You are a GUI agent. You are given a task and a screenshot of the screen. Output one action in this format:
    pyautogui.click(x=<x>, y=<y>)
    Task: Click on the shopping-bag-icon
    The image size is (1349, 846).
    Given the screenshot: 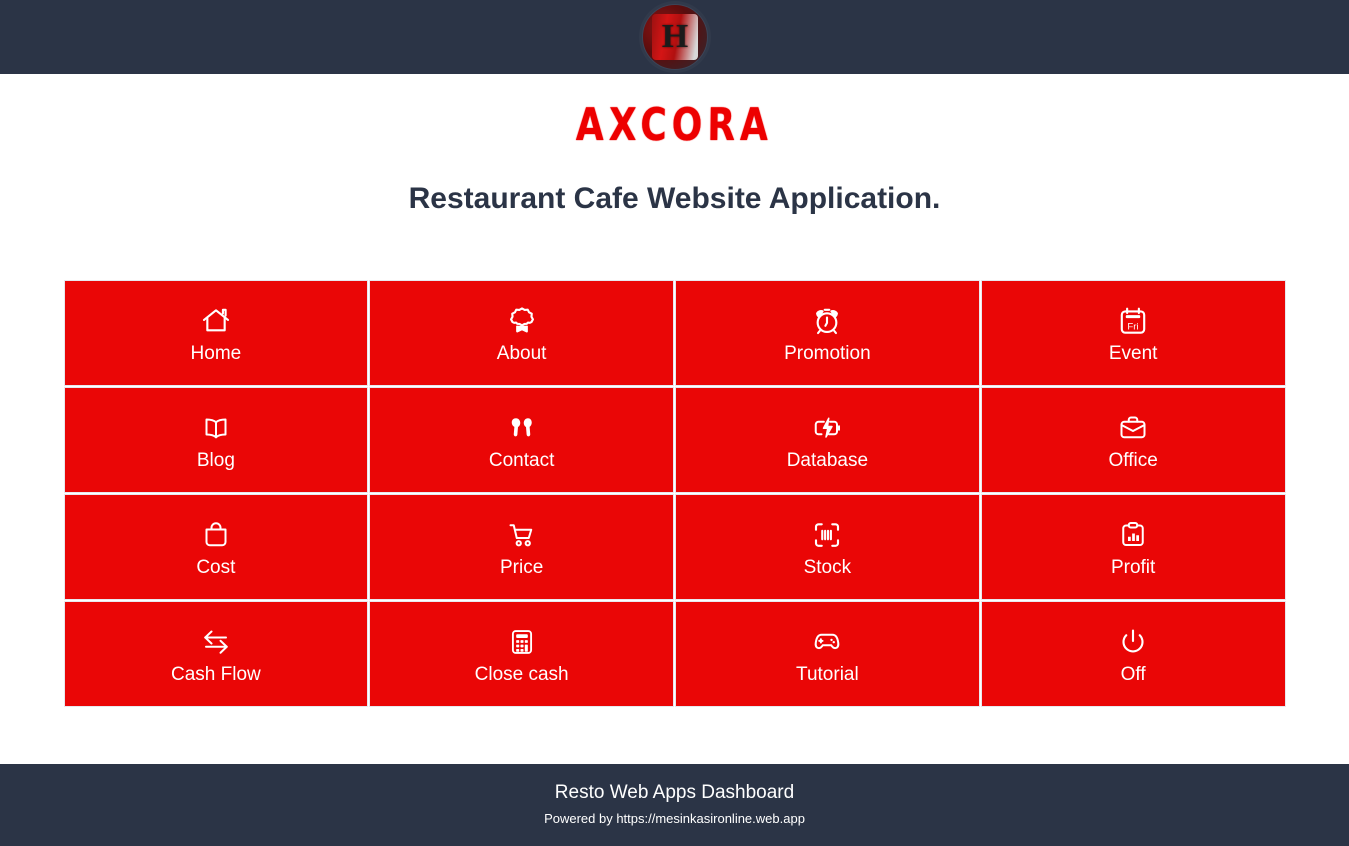 What is the action you would take?
    pyautogui.click(x=216, y=535)
    